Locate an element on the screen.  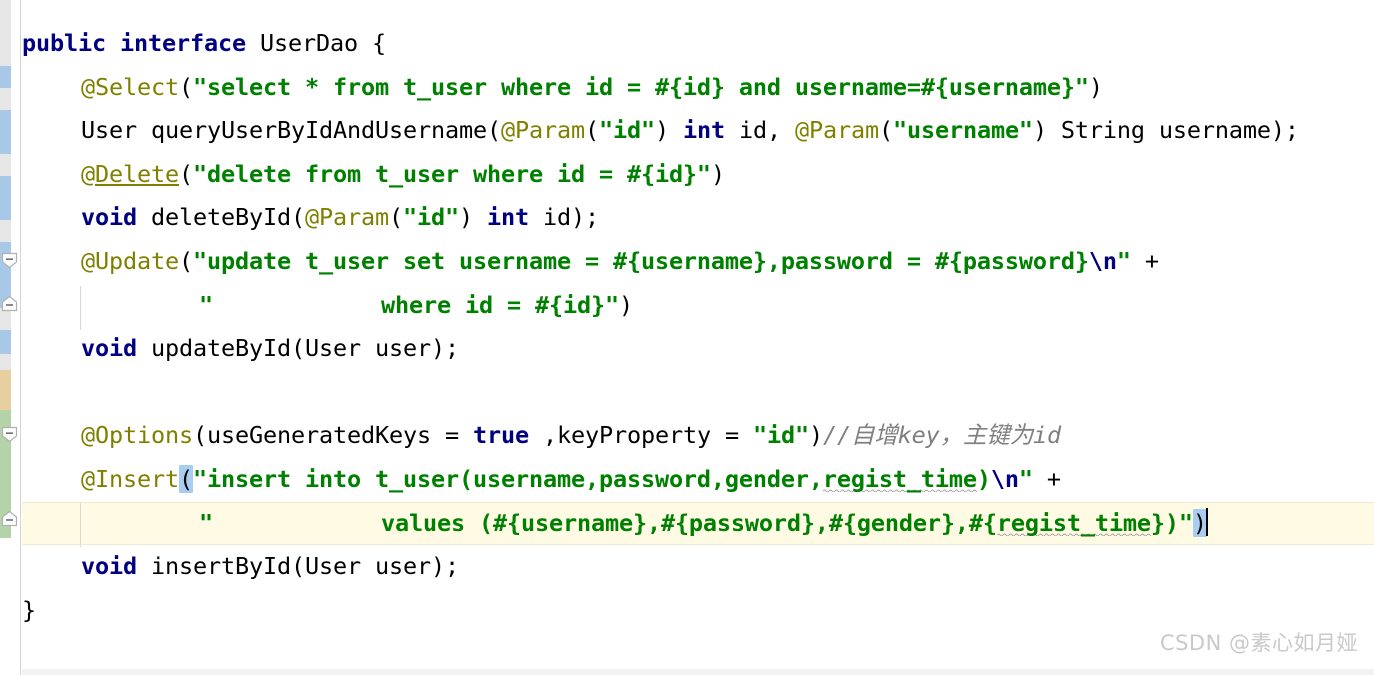
code-line: void deleteById(@Param("id") int id); is located at coordinates (340, 218).